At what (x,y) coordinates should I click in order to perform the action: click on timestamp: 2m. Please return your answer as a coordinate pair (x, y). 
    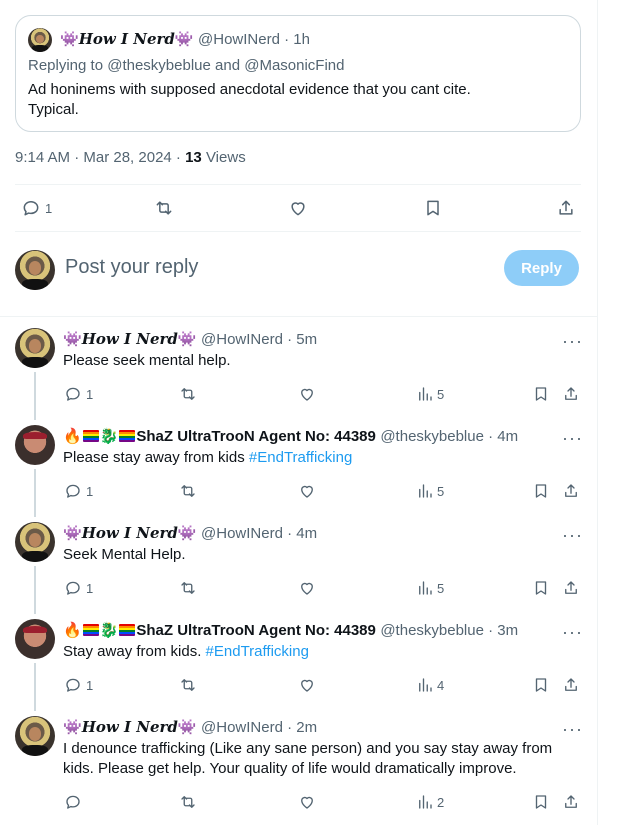
    Looking at the image, I should click on (306, 727).